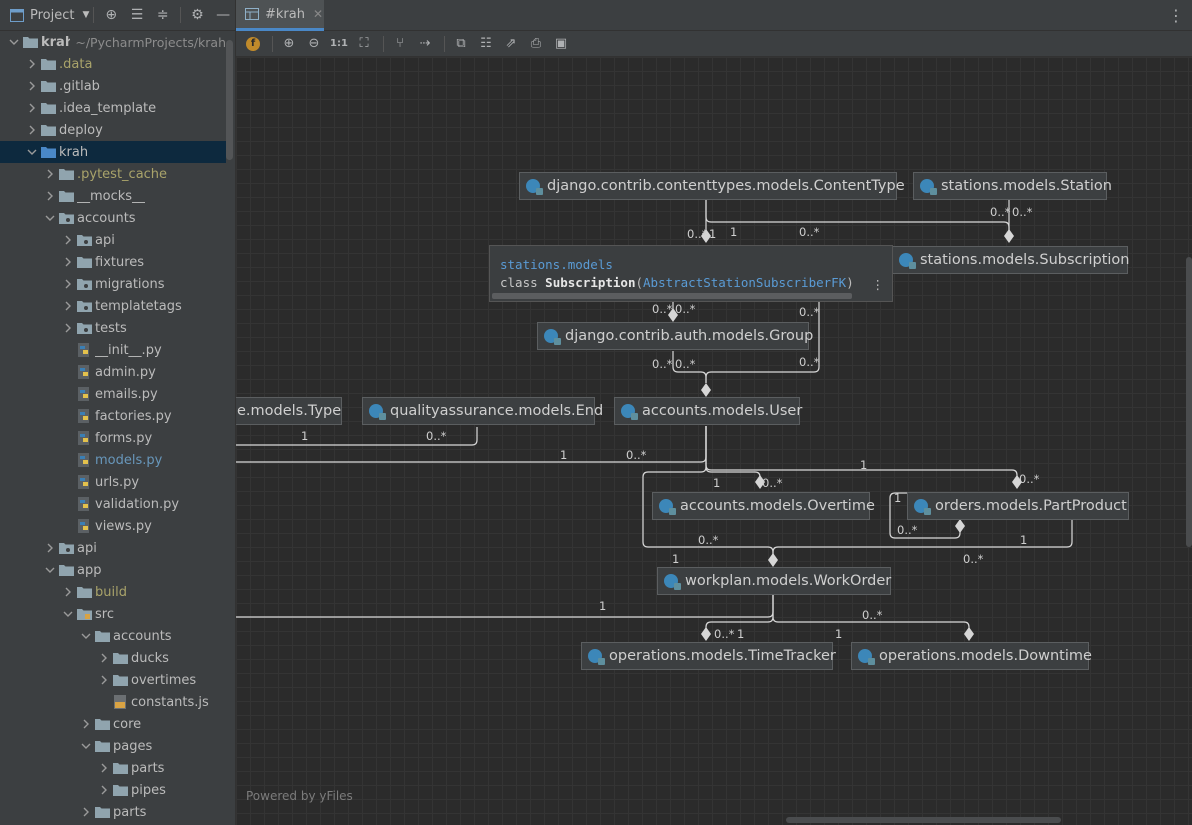 The height and width of the screenshot is (825, 1192). What do you see at coordinates (163, 15) in the screenshot?
I see `collapse-all-icon: ≑` at bounding box center [163, 15].